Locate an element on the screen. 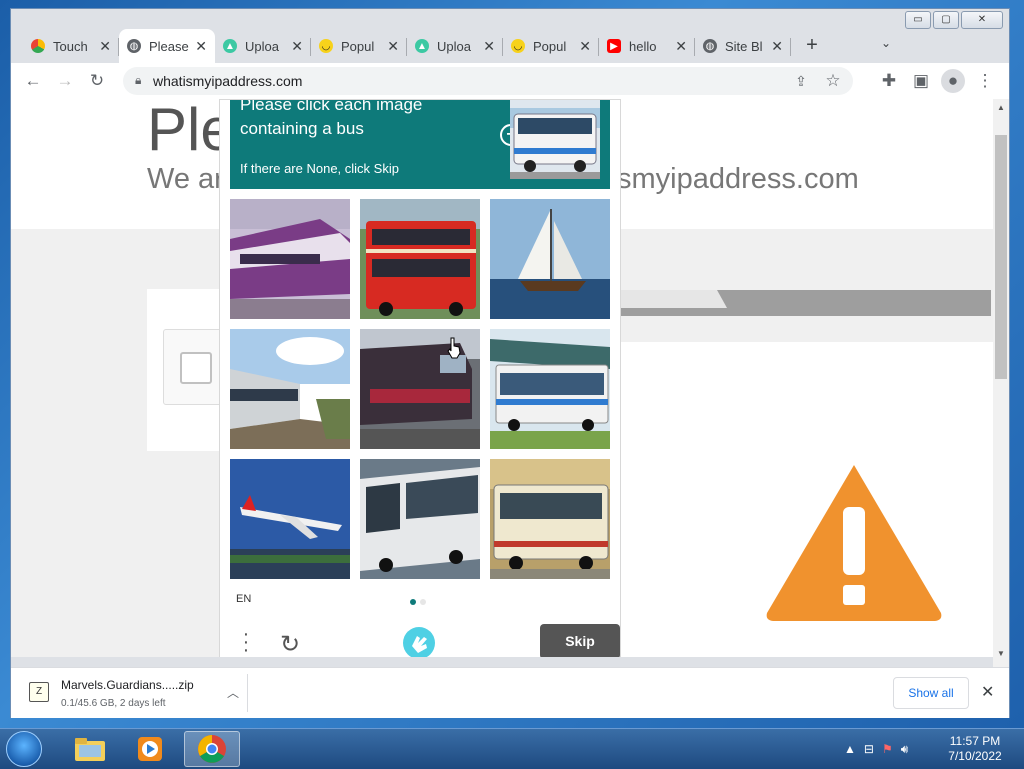 This screenshot has width=1024, height=769. forward-arrow-icon: → is located at coordinates (65, 81).